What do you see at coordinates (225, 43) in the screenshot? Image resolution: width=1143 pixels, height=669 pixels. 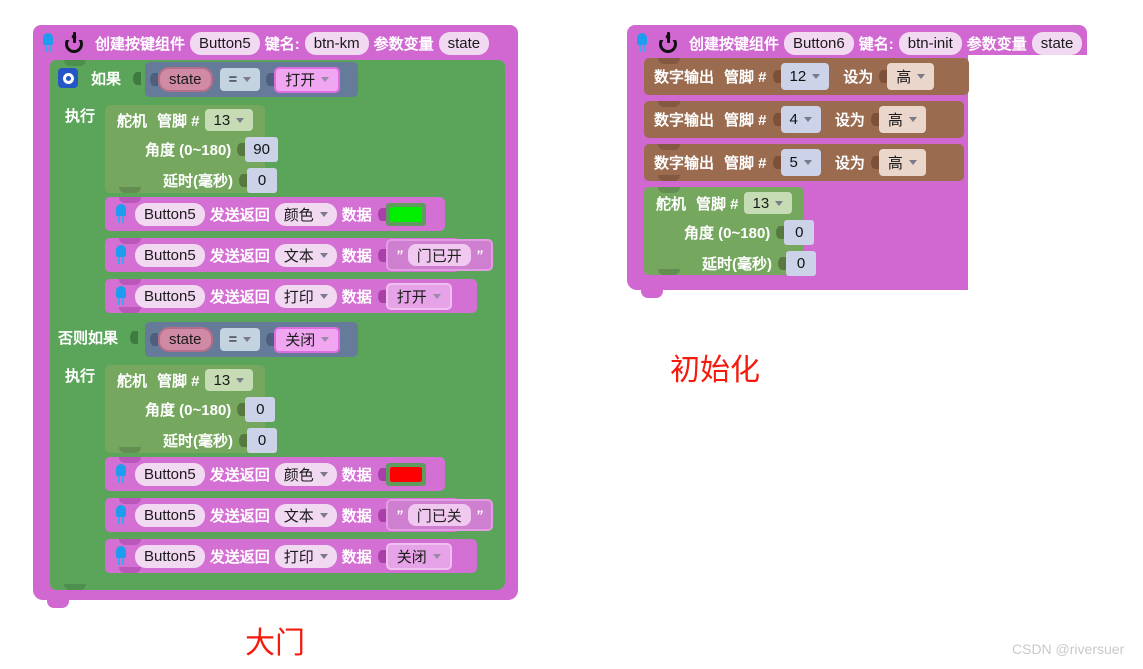 I see `left-hat-component: Button5` at bounding box center [225, 43].